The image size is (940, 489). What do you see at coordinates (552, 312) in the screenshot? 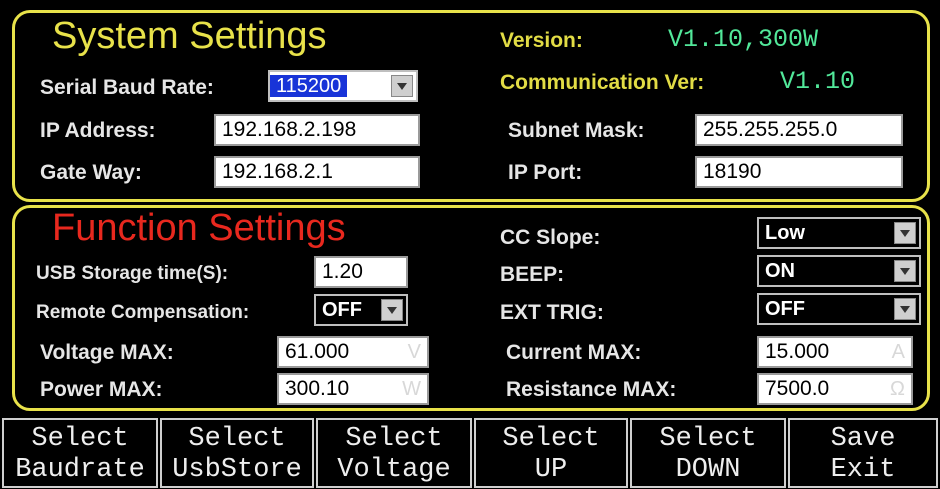
I see `ext-trig-label: EXT TRIG:` at bounding box center [552, 312].